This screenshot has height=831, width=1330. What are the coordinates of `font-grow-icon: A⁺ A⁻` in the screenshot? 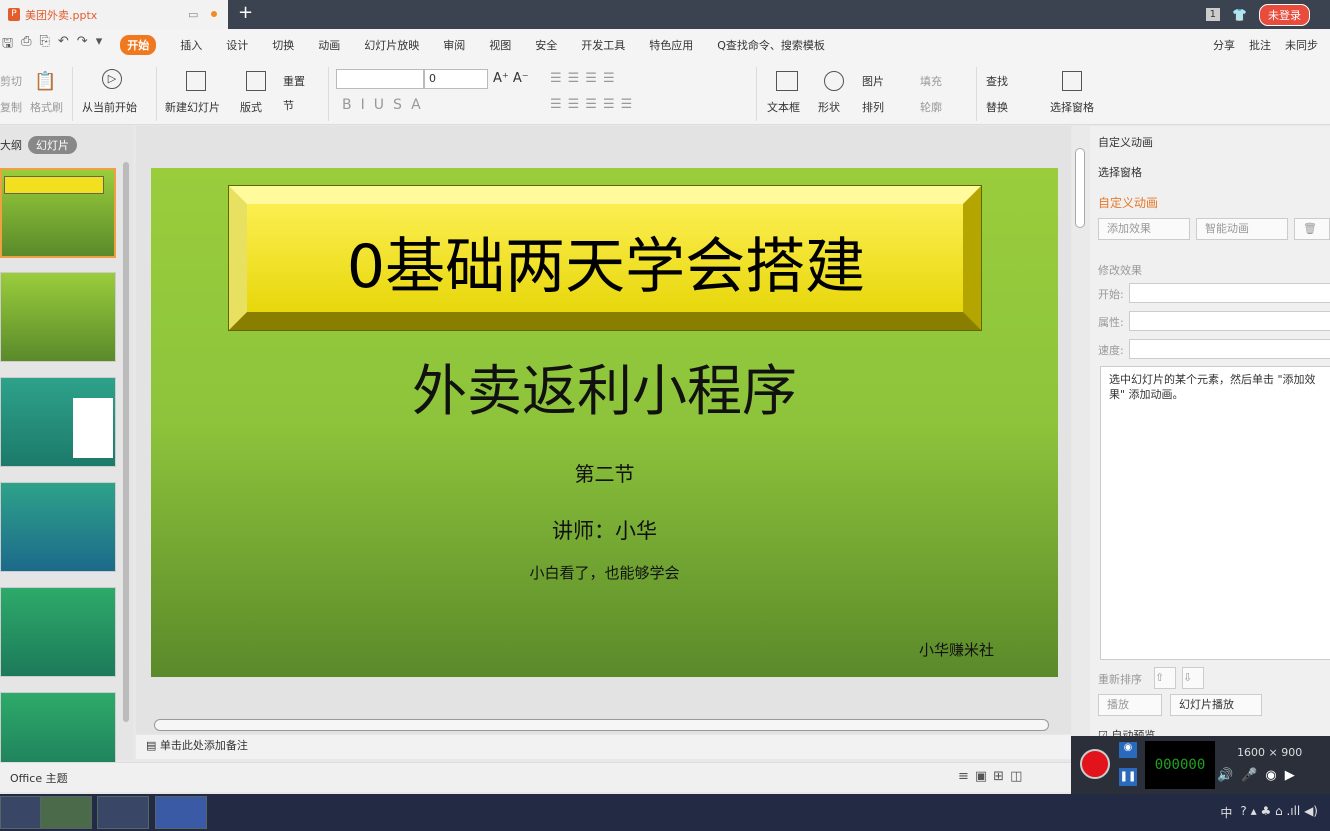 It's located at (511, 78).